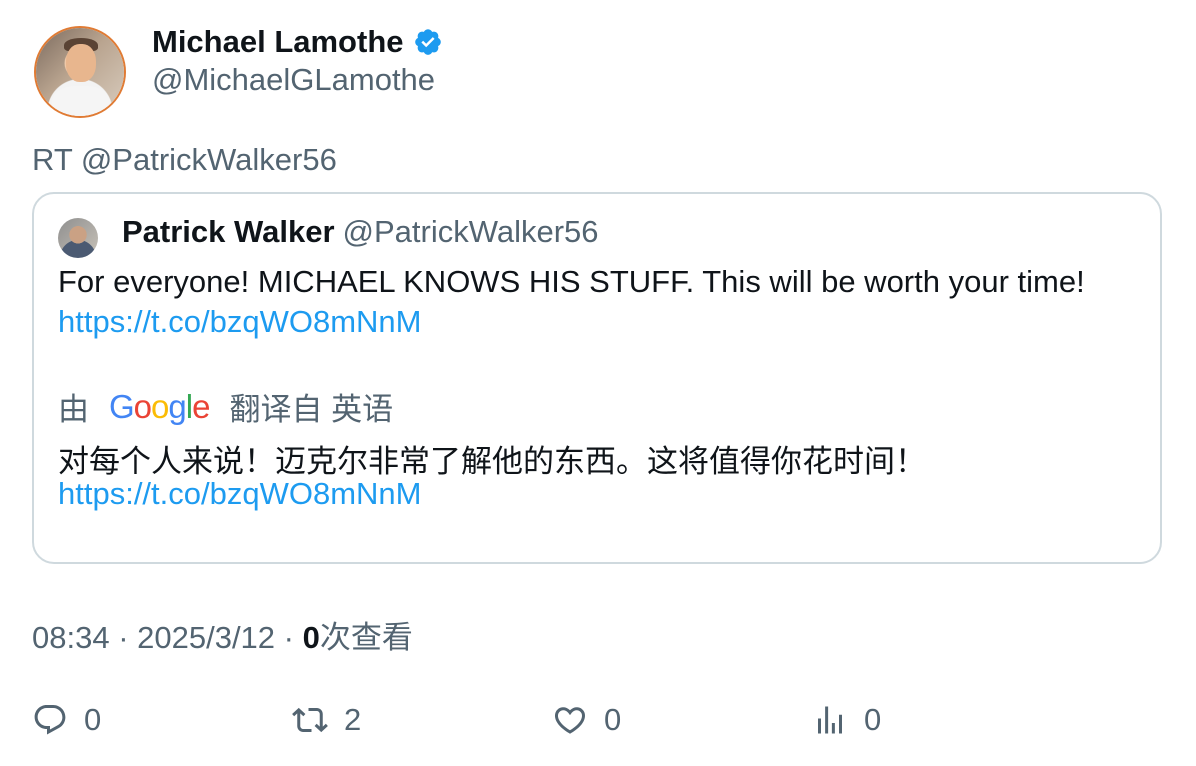 Image resolution: width=1196 pixels, height=766 pixels. I want to click on tweet-meta: 08:34 · 2025/3/12 · 0次查看, so click(222, 634).